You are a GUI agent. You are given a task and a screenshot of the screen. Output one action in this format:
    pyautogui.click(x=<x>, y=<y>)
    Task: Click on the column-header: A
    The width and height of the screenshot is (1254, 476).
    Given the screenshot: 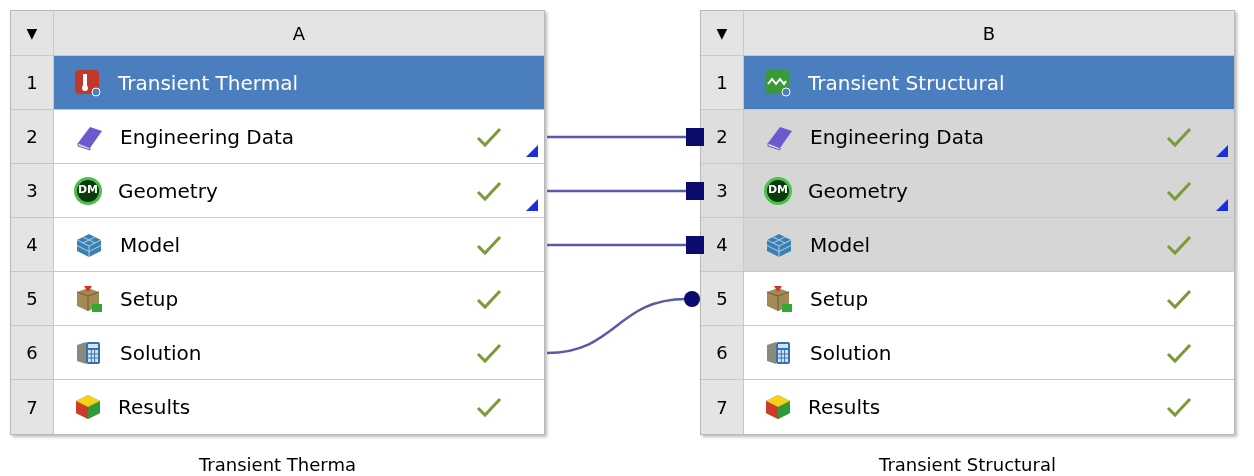 What is the action you would take?
    pyautogui.click(x=299, y=33)
    